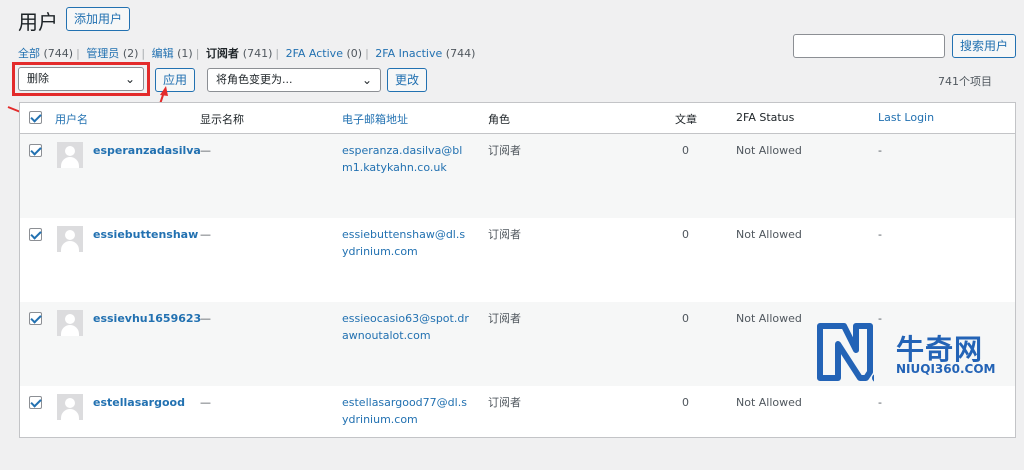  I want to click on column-username: 用户名, so click(71, 119).